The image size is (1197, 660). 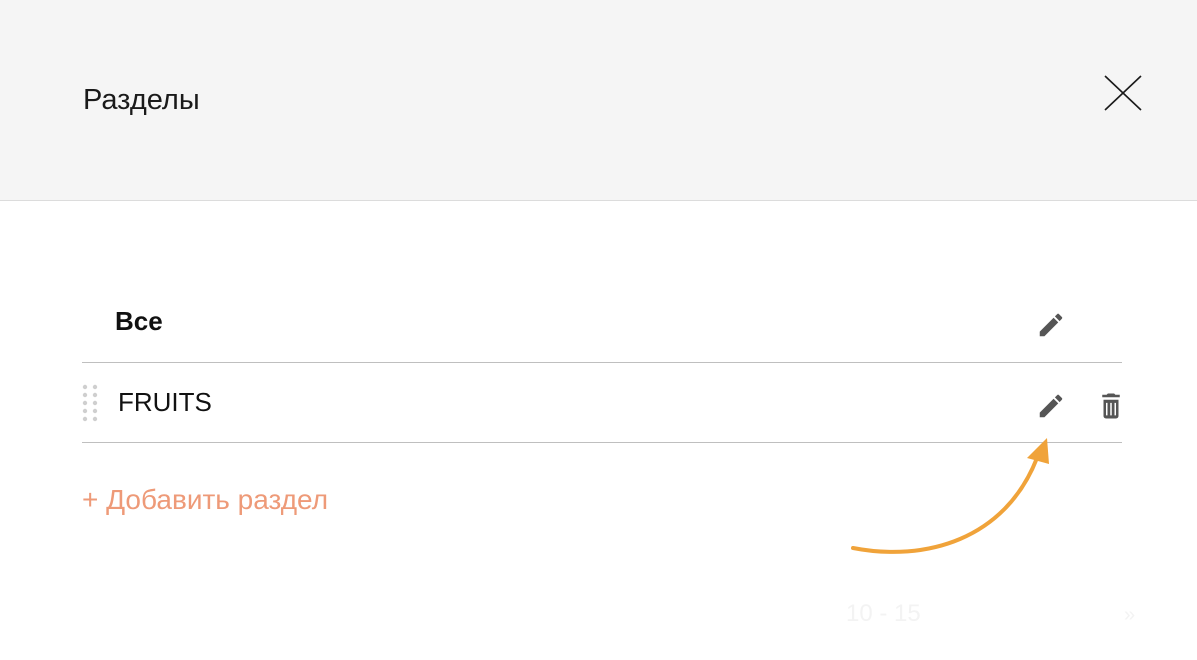 I want to click on edit-section-all-button, so click(x=1051, y=325).